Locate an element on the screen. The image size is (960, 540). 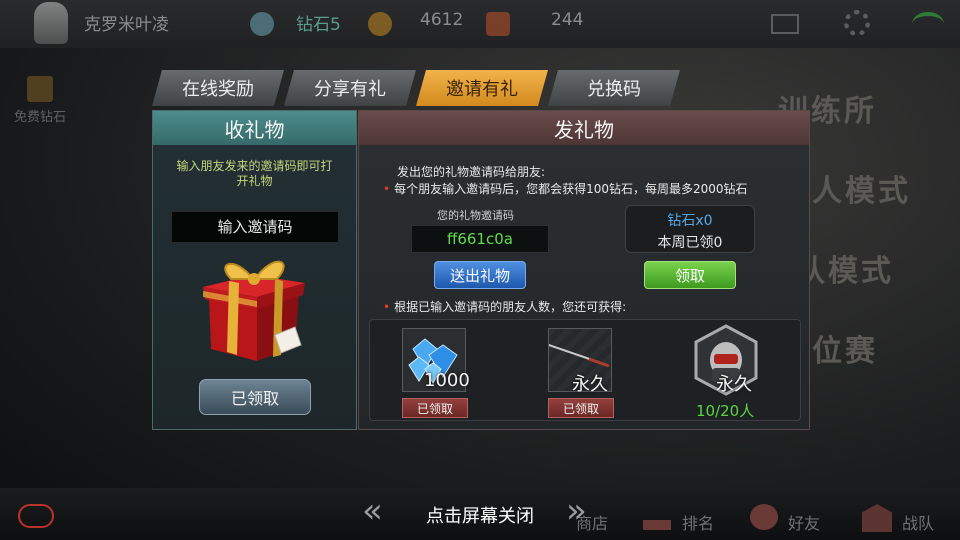
tab-invite-gift: 邀请有礼 is located at coordinates (482, 88).